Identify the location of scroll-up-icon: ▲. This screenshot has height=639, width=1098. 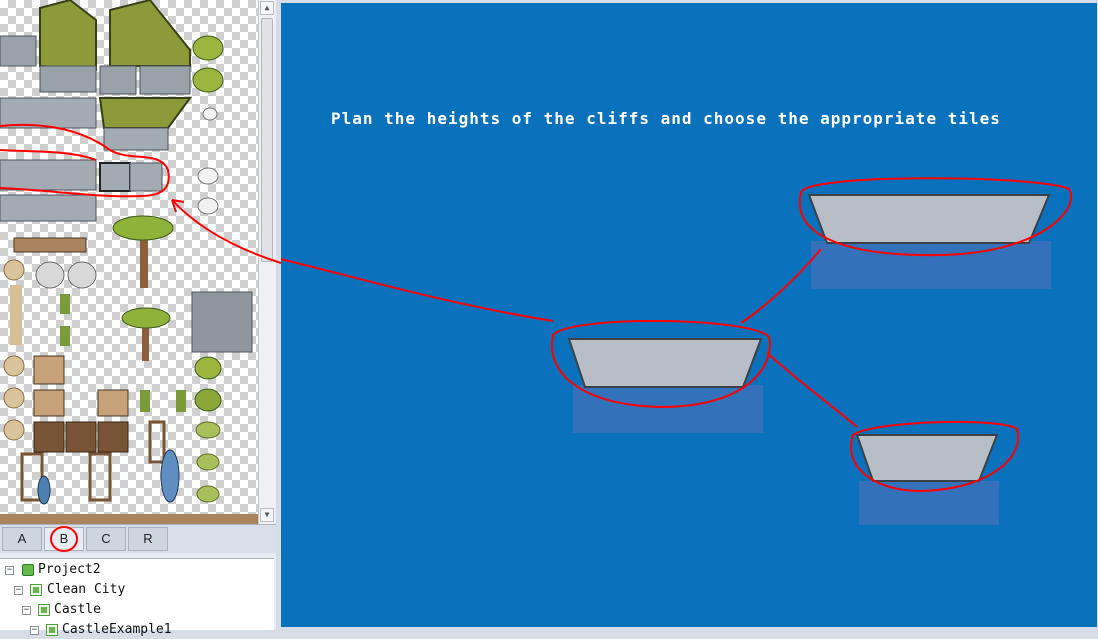
(267, 8).